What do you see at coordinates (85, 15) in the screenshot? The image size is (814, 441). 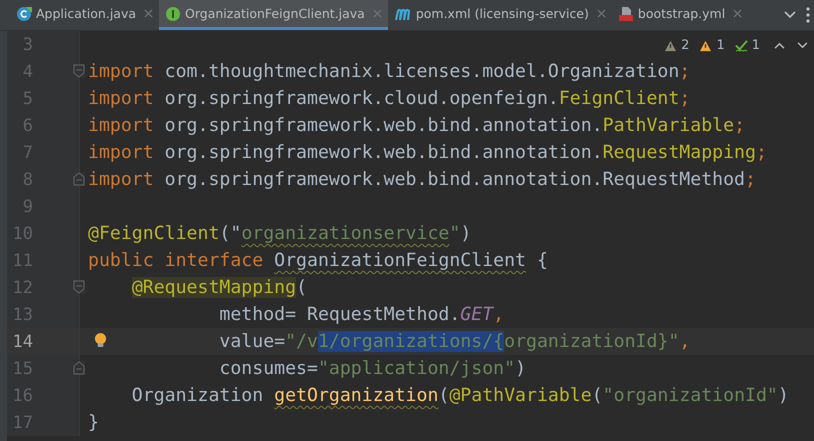 I see `file-tab: Application.java` at bounding box center [85, 15].